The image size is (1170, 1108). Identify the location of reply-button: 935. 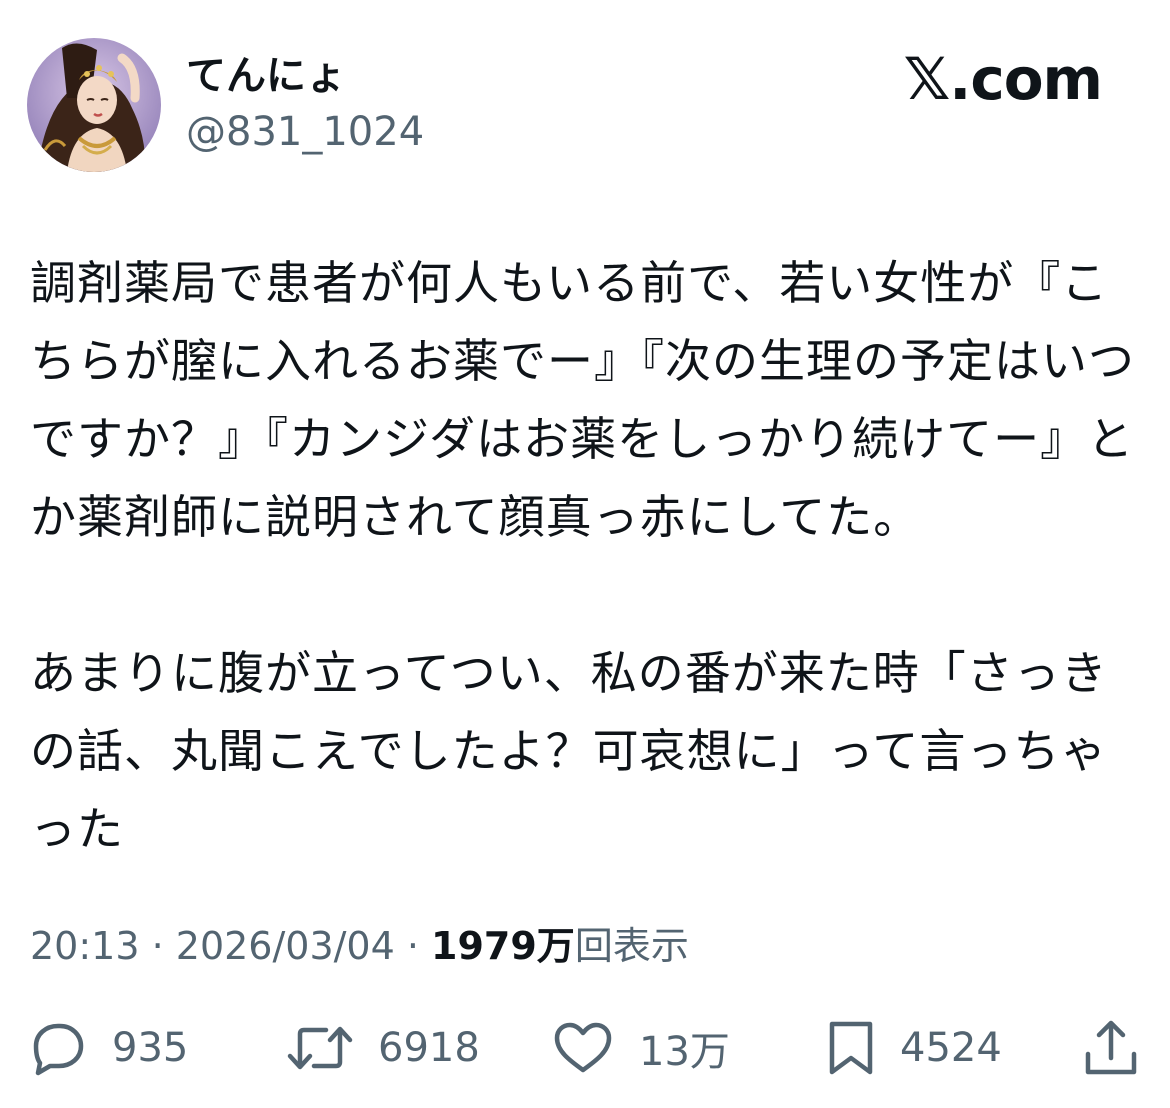
(108, 1048).